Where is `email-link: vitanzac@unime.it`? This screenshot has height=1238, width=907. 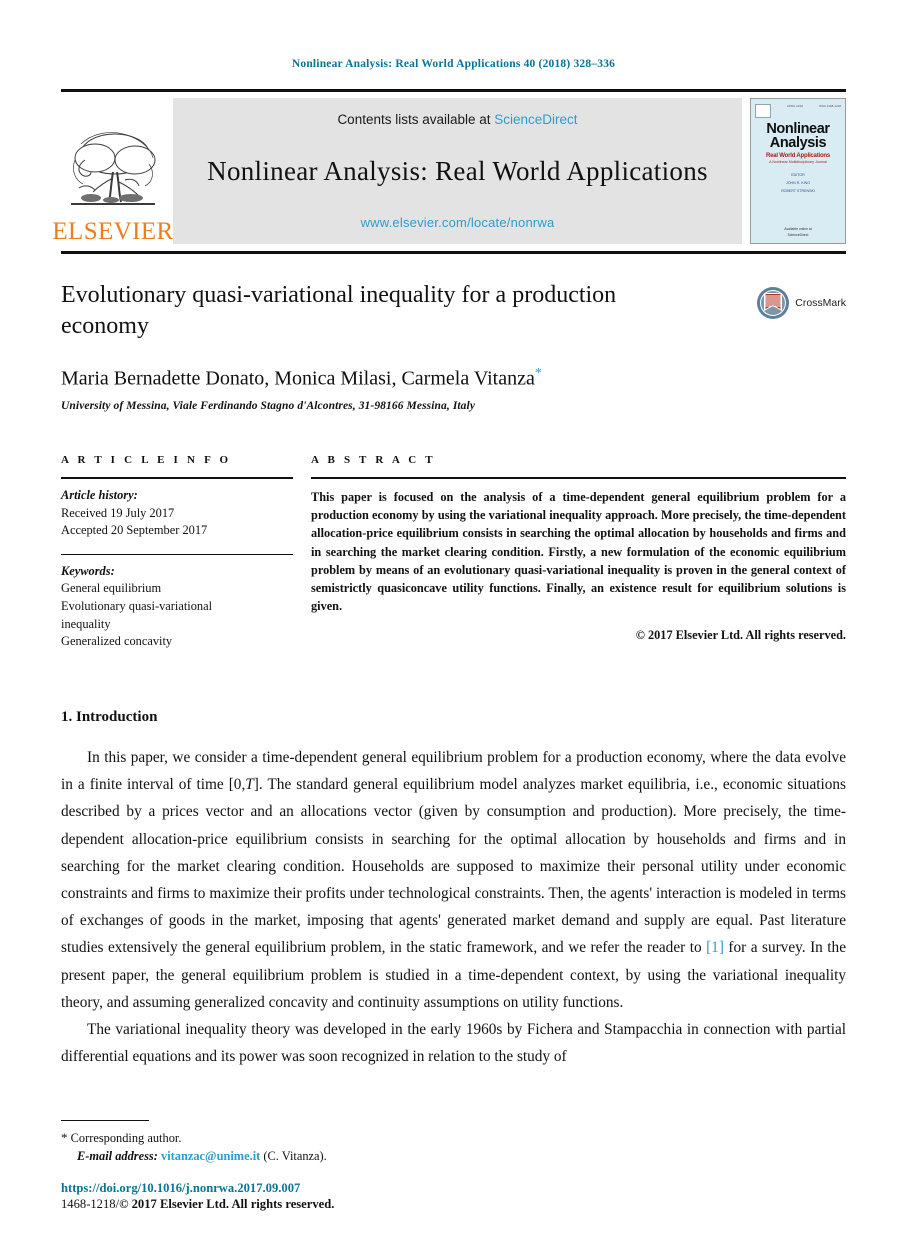
email-link: vitanzac@unime.it is located at coordinates (210, 1156).